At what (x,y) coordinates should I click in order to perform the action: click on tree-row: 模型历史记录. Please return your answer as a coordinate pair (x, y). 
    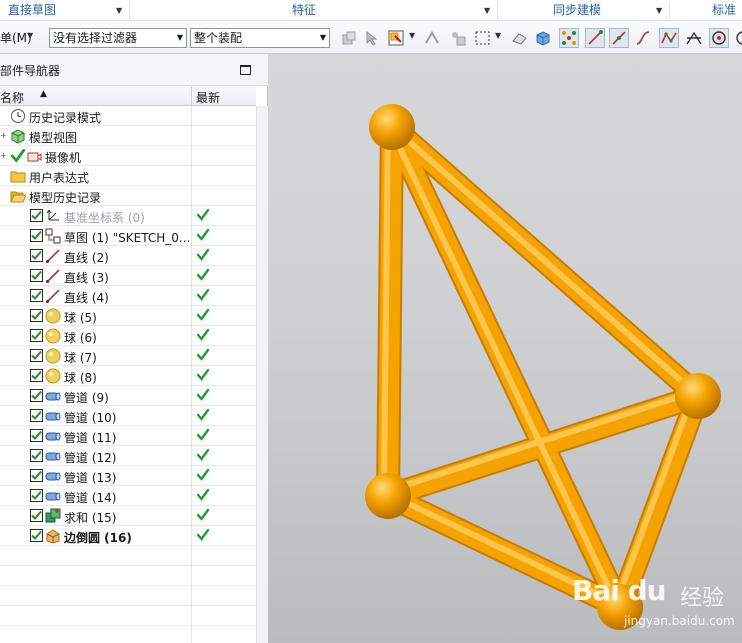
    Looking at the image, I should click on (128, 196).